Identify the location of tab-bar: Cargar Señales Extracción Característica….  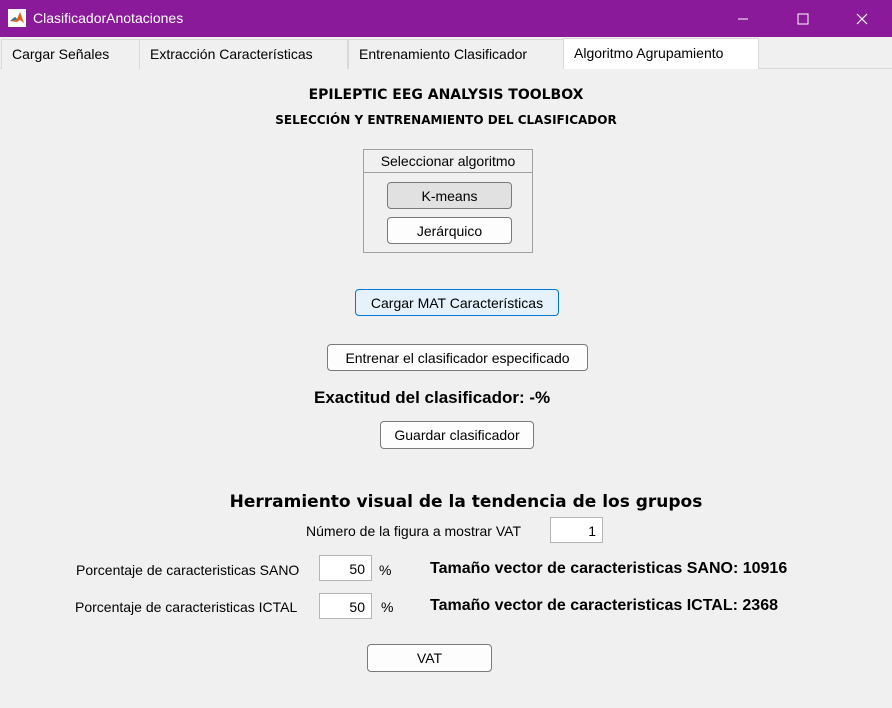
(446, 53).